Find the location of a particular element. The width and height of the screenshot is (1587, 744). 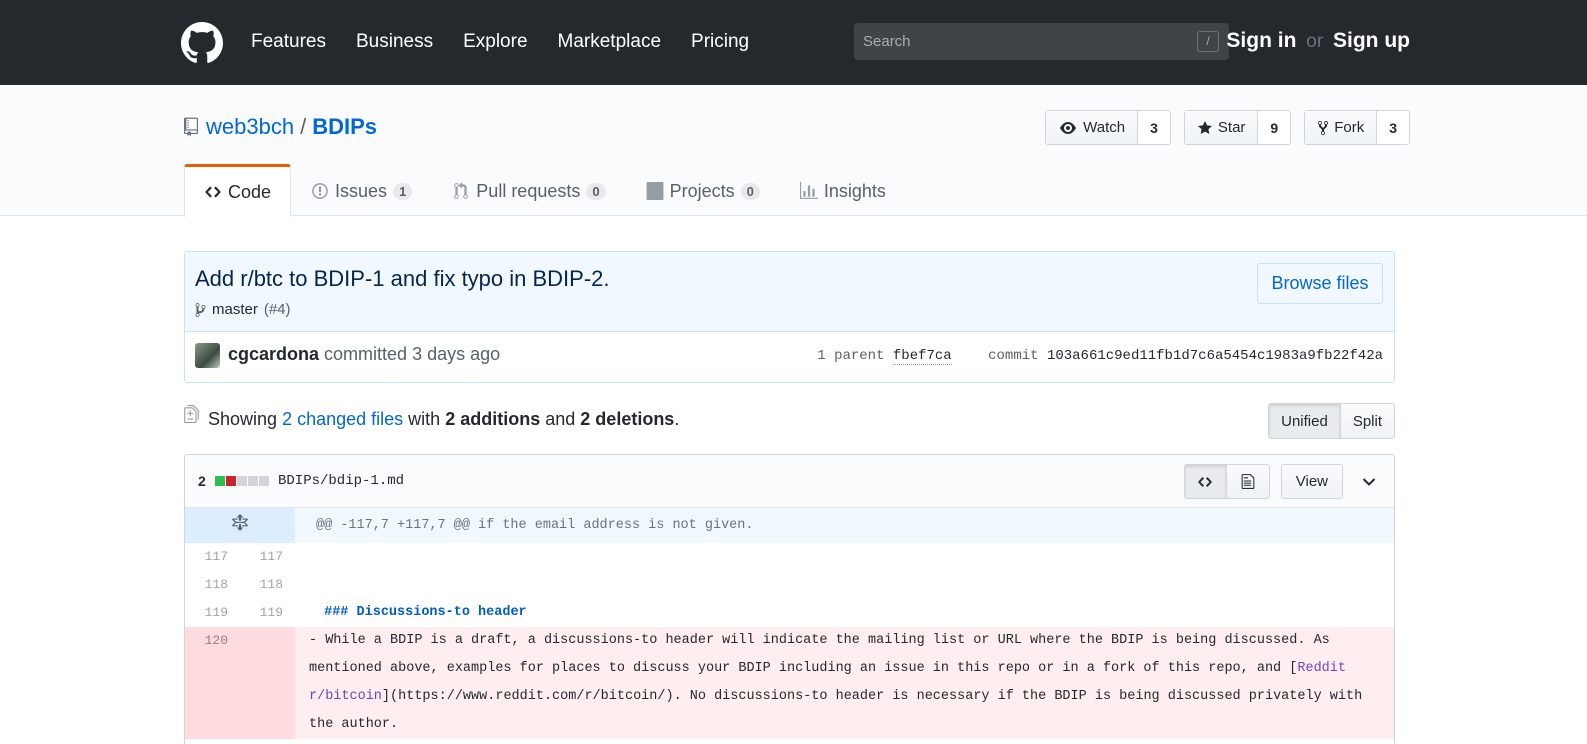

pulls-counter: 0 is located at coordinates (596, 191).